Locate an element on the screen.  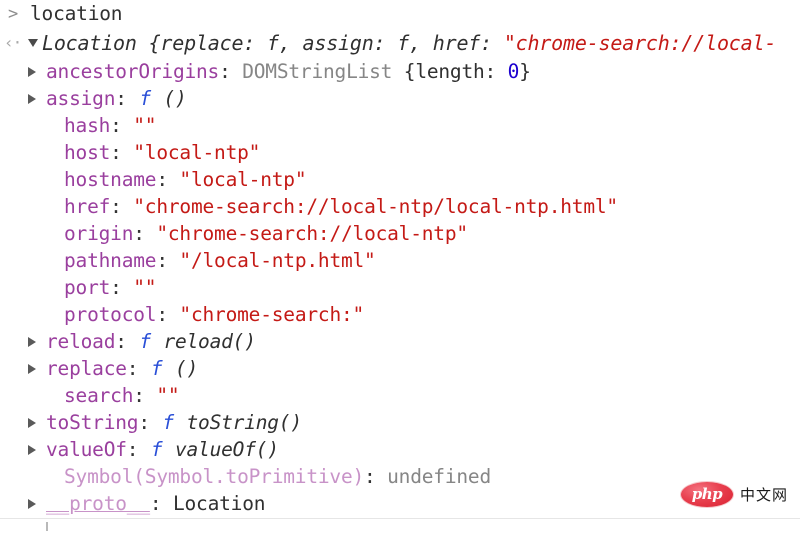
console-caret is located at coordinates (47, 526).